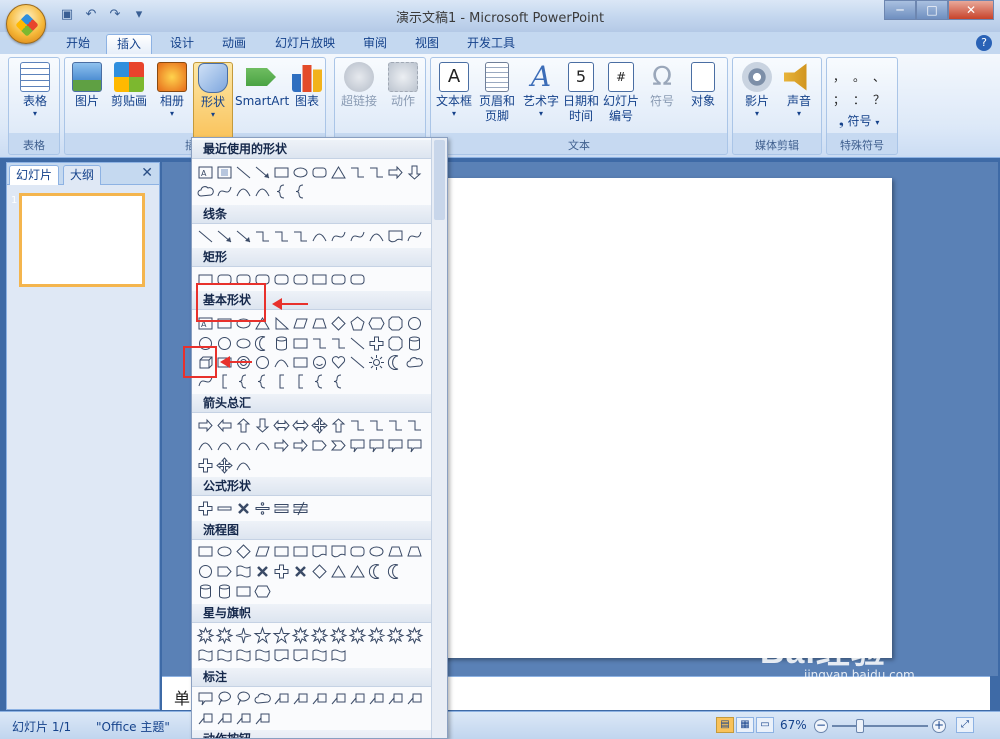 The width and height of the screenshot is (1000, 739). Describe the element at coordinates (262, 508) in the screenshot. I see `div-shape-icon` at that location.